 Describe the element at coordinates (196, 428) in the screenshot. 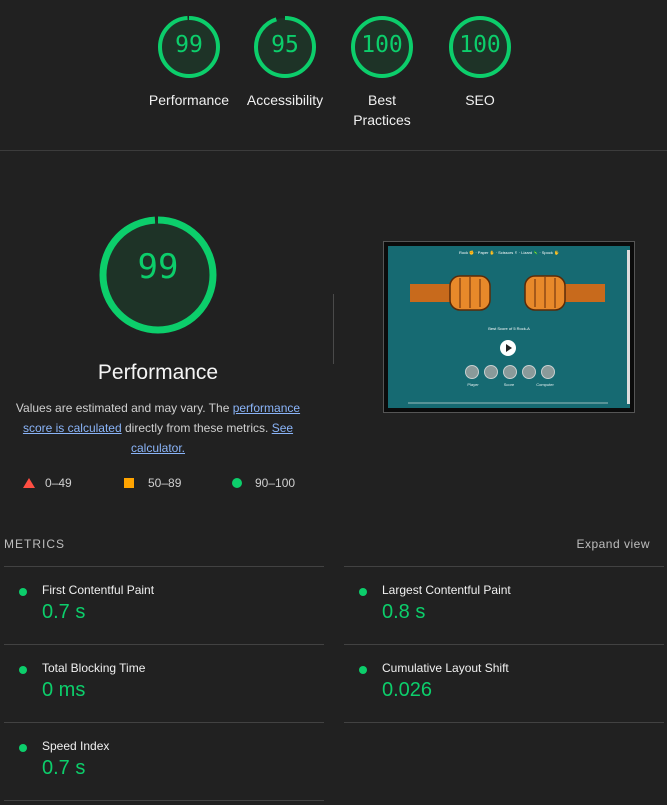

I see `description-text: directly from these metrics.` at that location.